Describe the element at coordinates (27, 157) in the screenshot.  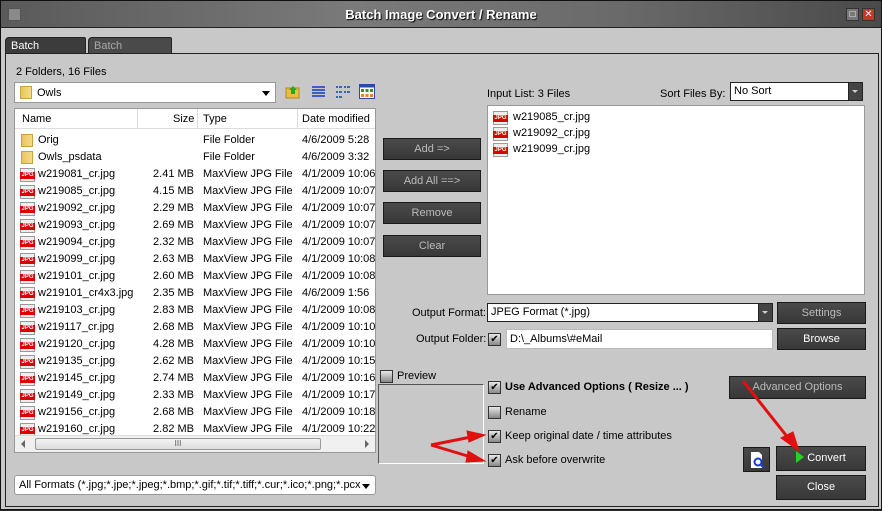
I see `folder-icon` at that location.